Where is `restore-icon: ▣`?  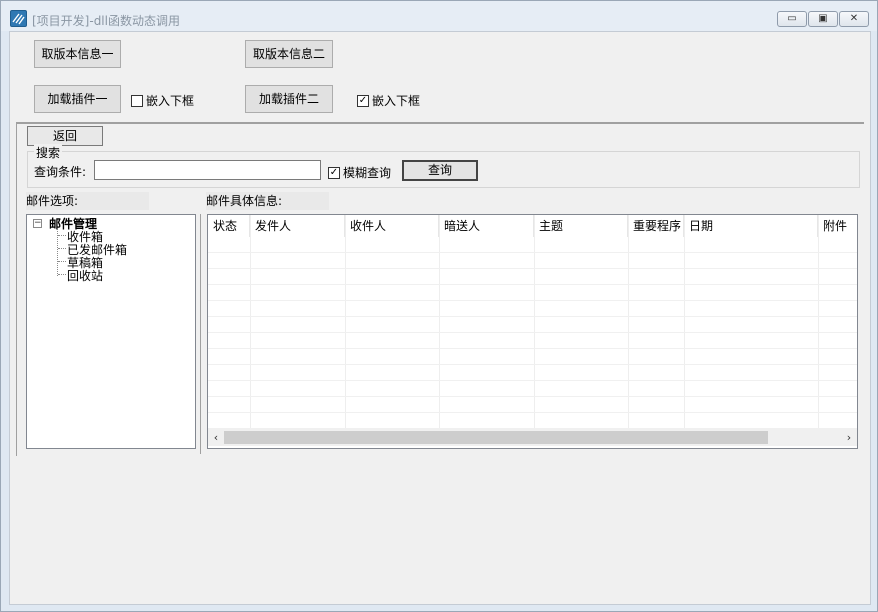 restore-icon: ▣ is located at coordinates (823, 18).